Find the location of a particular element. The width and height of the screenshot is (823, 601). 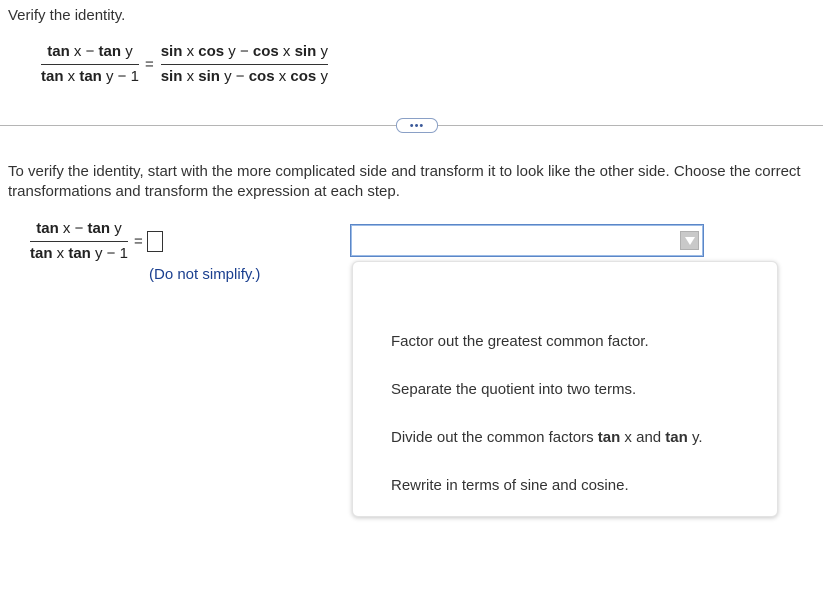

step-denominator: tan x tan y − 1 is located at coordinates (79, 253).